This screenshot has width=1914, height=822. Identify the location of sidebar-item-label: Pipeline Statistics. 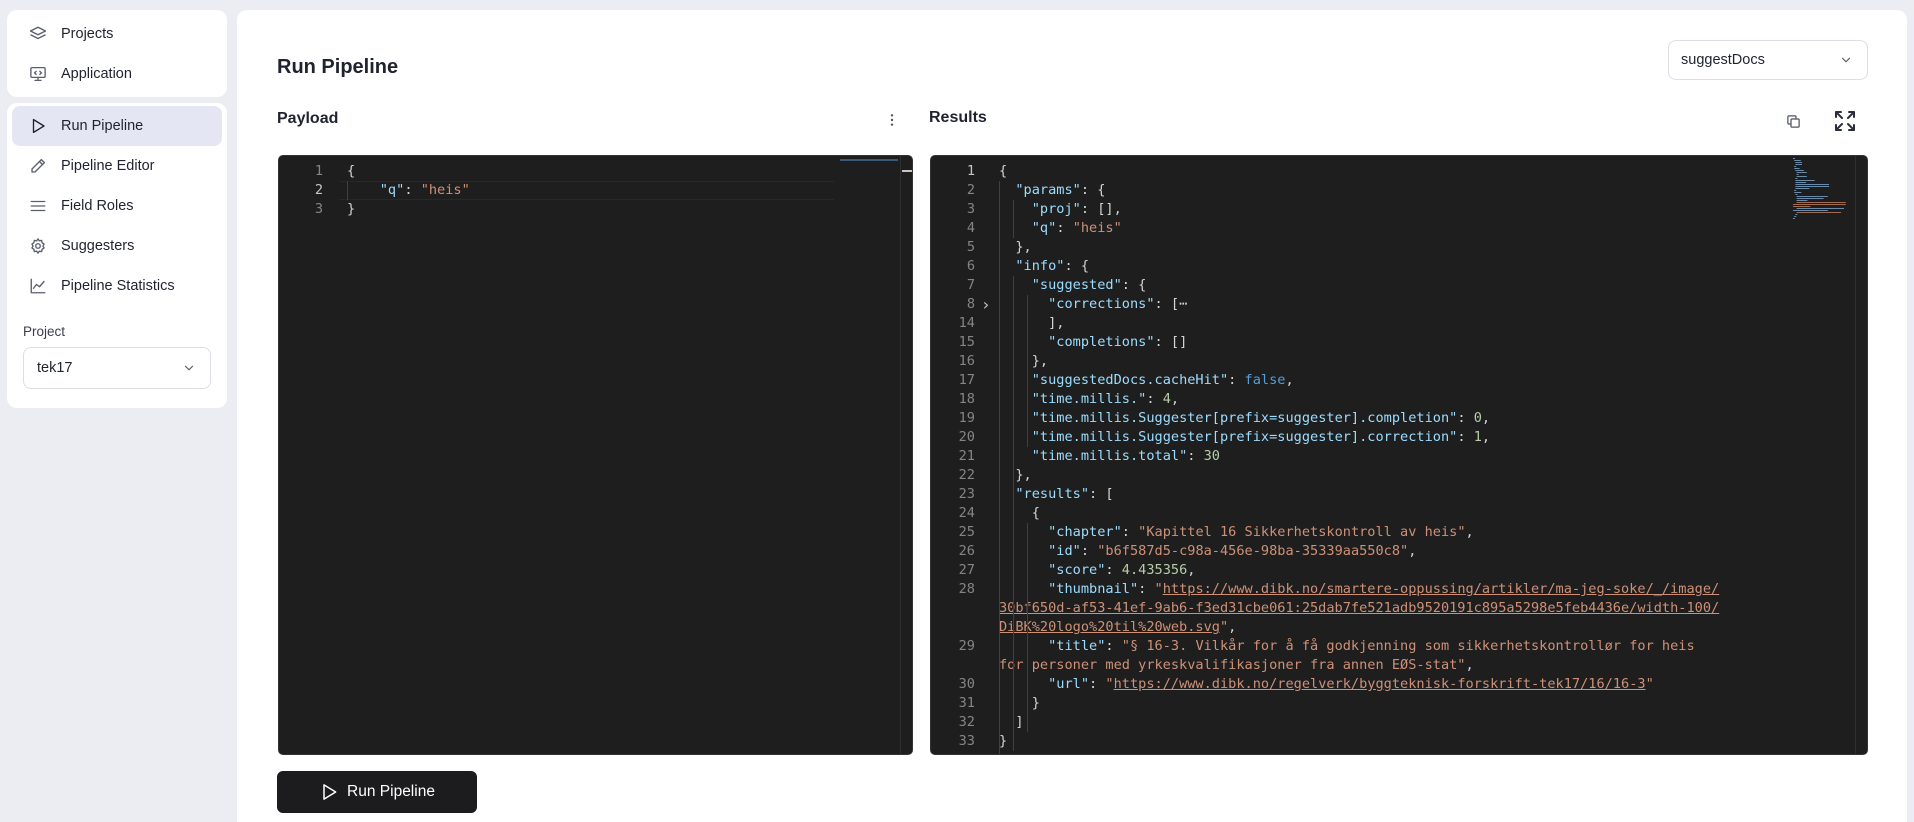
(118, 286).